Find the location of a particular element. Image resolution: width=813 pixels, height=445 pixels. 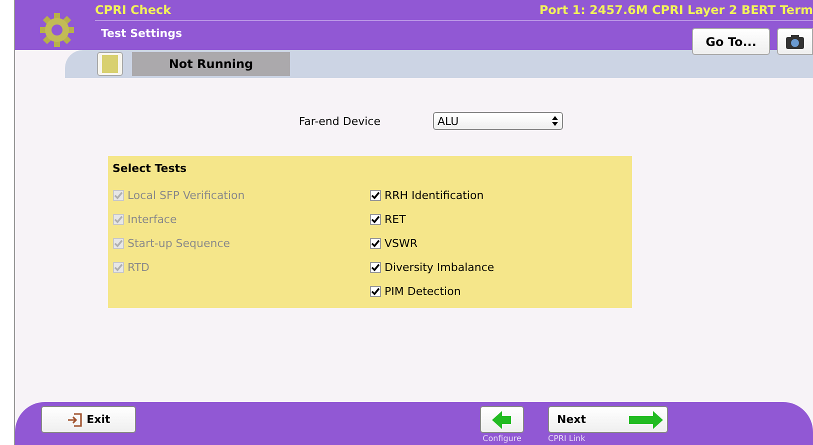

left-arrow-icon is located at coordinates (502, 419).